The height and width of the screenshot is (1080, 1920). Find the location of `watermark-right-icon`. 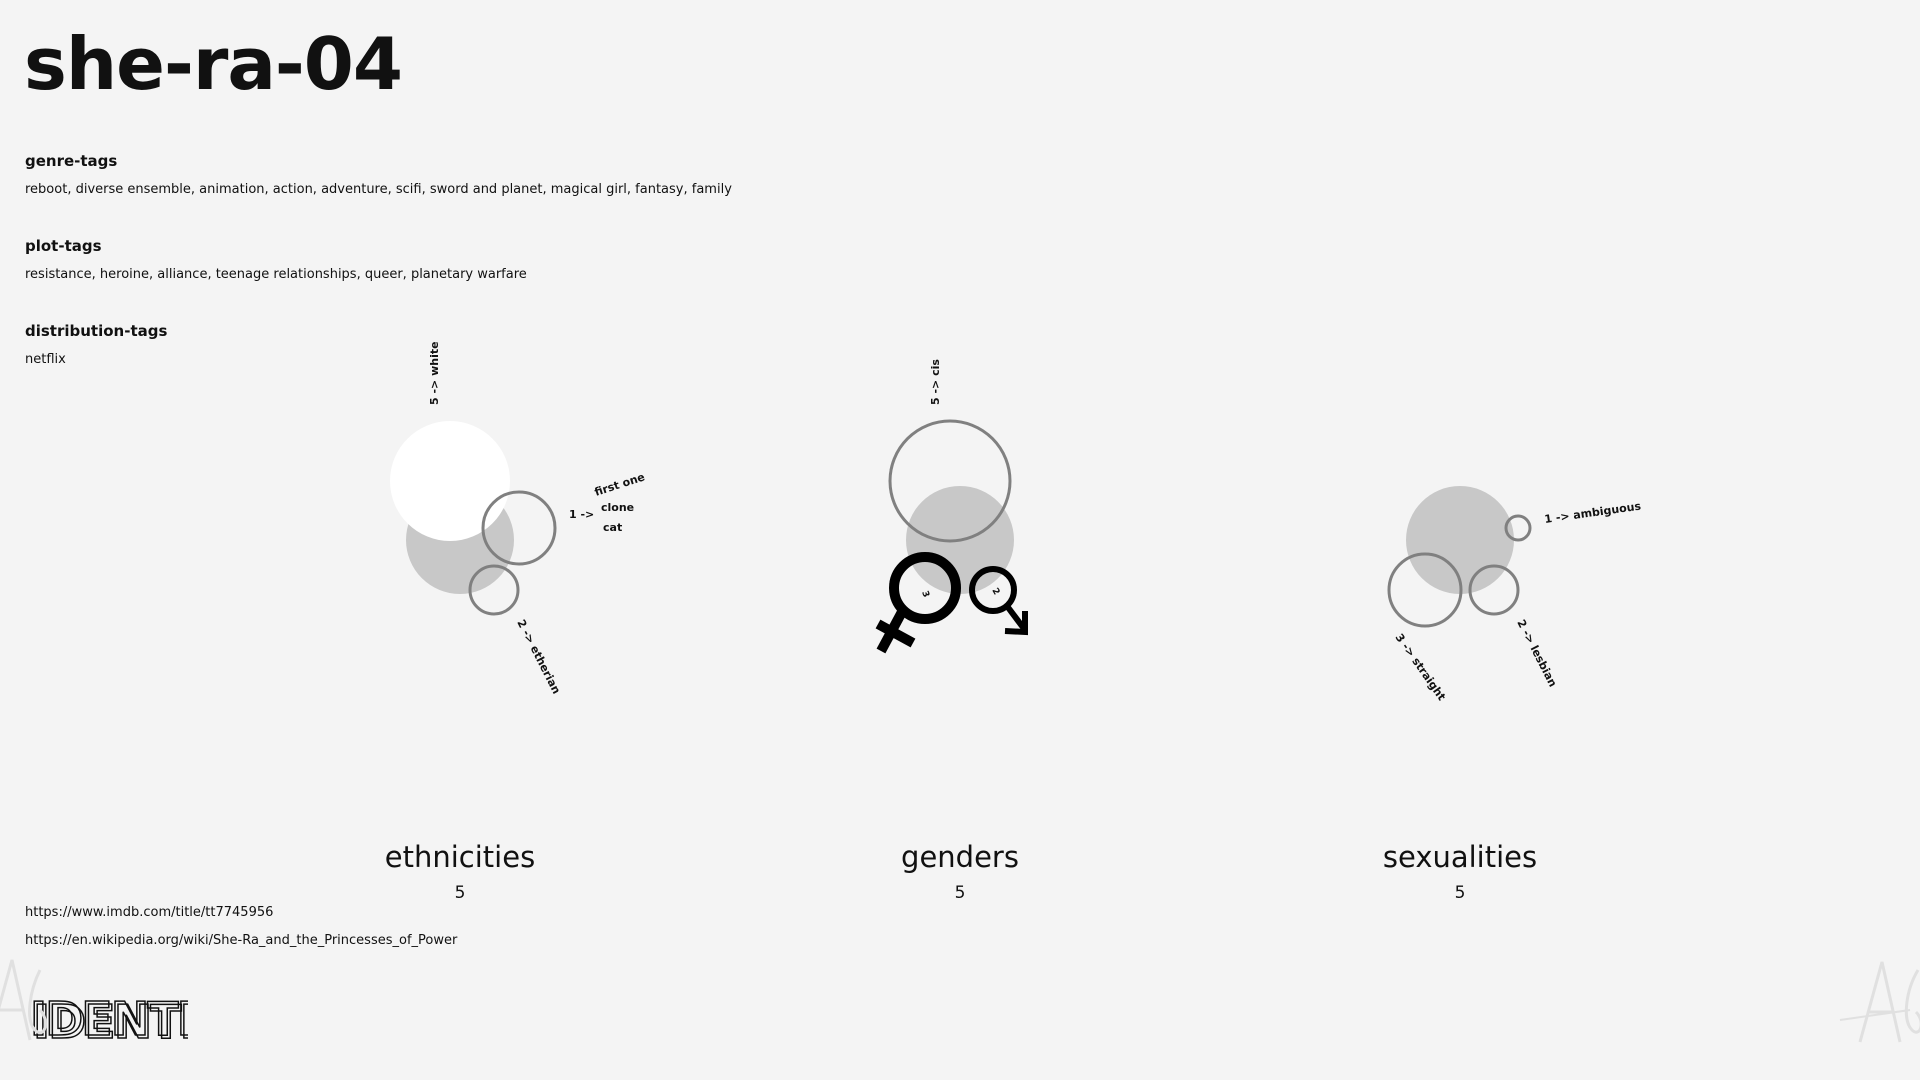

watermark-right-icon is located at coordinates (1879, 1002).